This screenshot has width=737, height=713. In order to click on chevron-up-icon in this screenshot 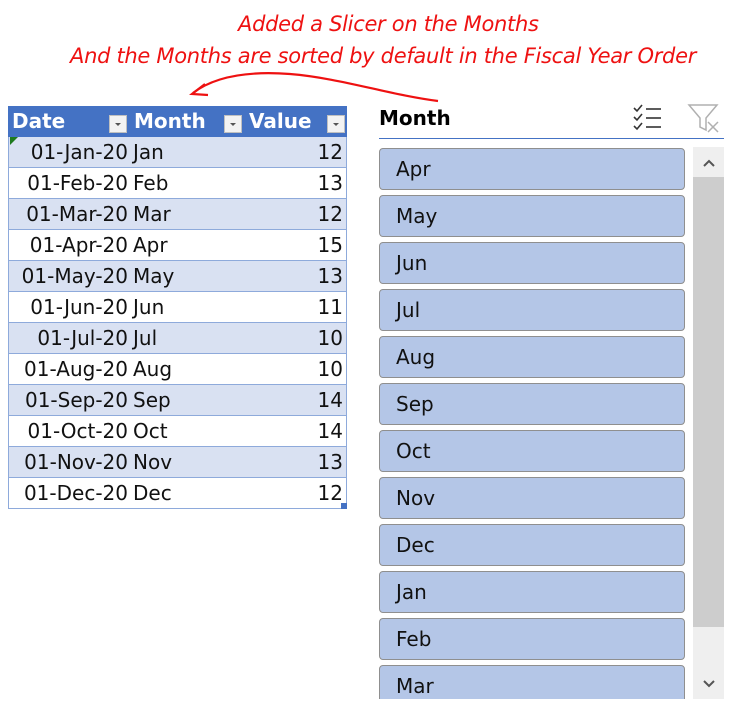, I will do `click(708, 163)`.